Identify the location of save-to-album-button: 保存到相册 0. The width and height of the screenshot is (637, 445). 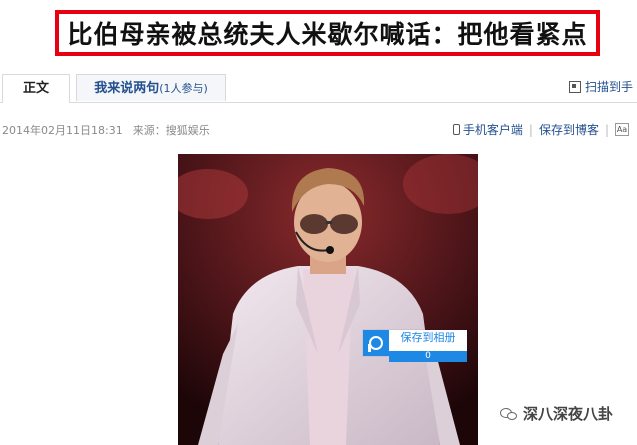
(415, 346).